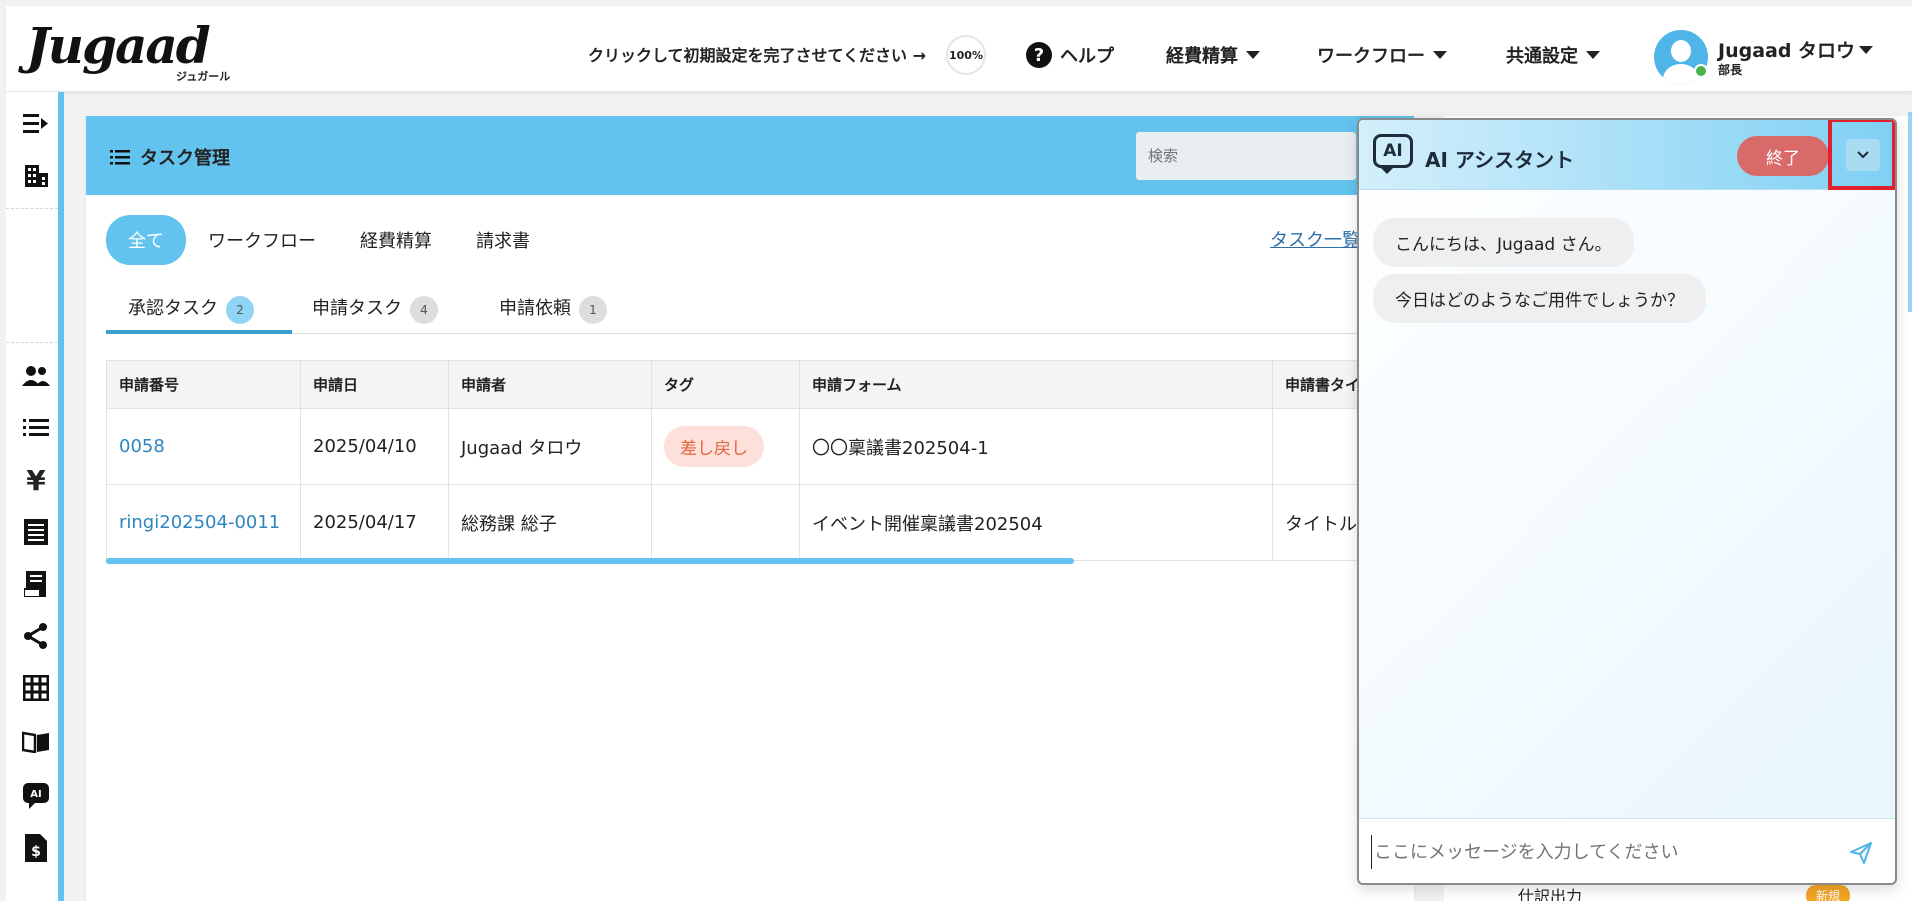 The width and height of the screenshot is (1912, 901). Describe the element at coordinates (374, 522) in the screenshot. I see `application-date: 2025/04/17` at that location.